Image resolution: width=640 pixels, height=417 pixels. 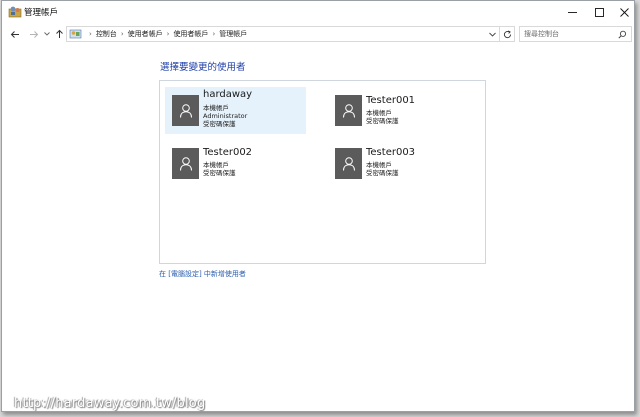 What do you see at coordinates (41, 13) in the screenshot?
I see `window-title: 管理帳戶` at bounding box center [41, 13].